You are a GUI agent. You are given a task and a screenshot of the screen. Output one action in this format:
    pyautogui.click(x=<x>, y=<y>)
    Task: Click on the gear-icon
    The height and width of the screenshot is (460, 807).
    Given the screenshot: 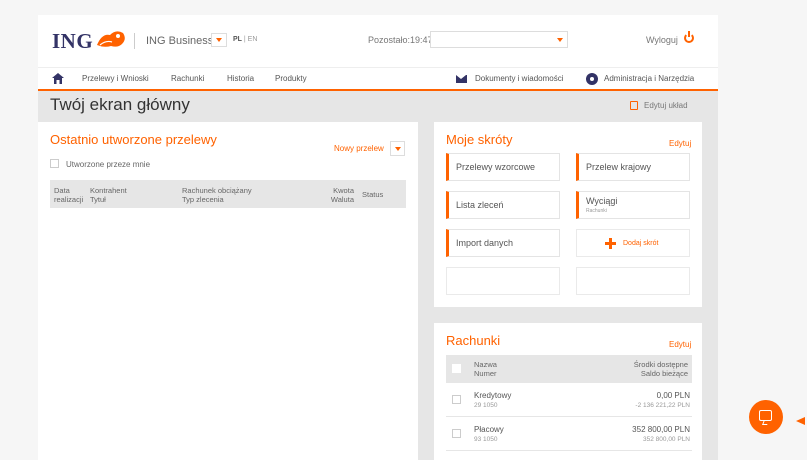 What is the action you would take?
    pyautogui.click(x=592, y=79)
    